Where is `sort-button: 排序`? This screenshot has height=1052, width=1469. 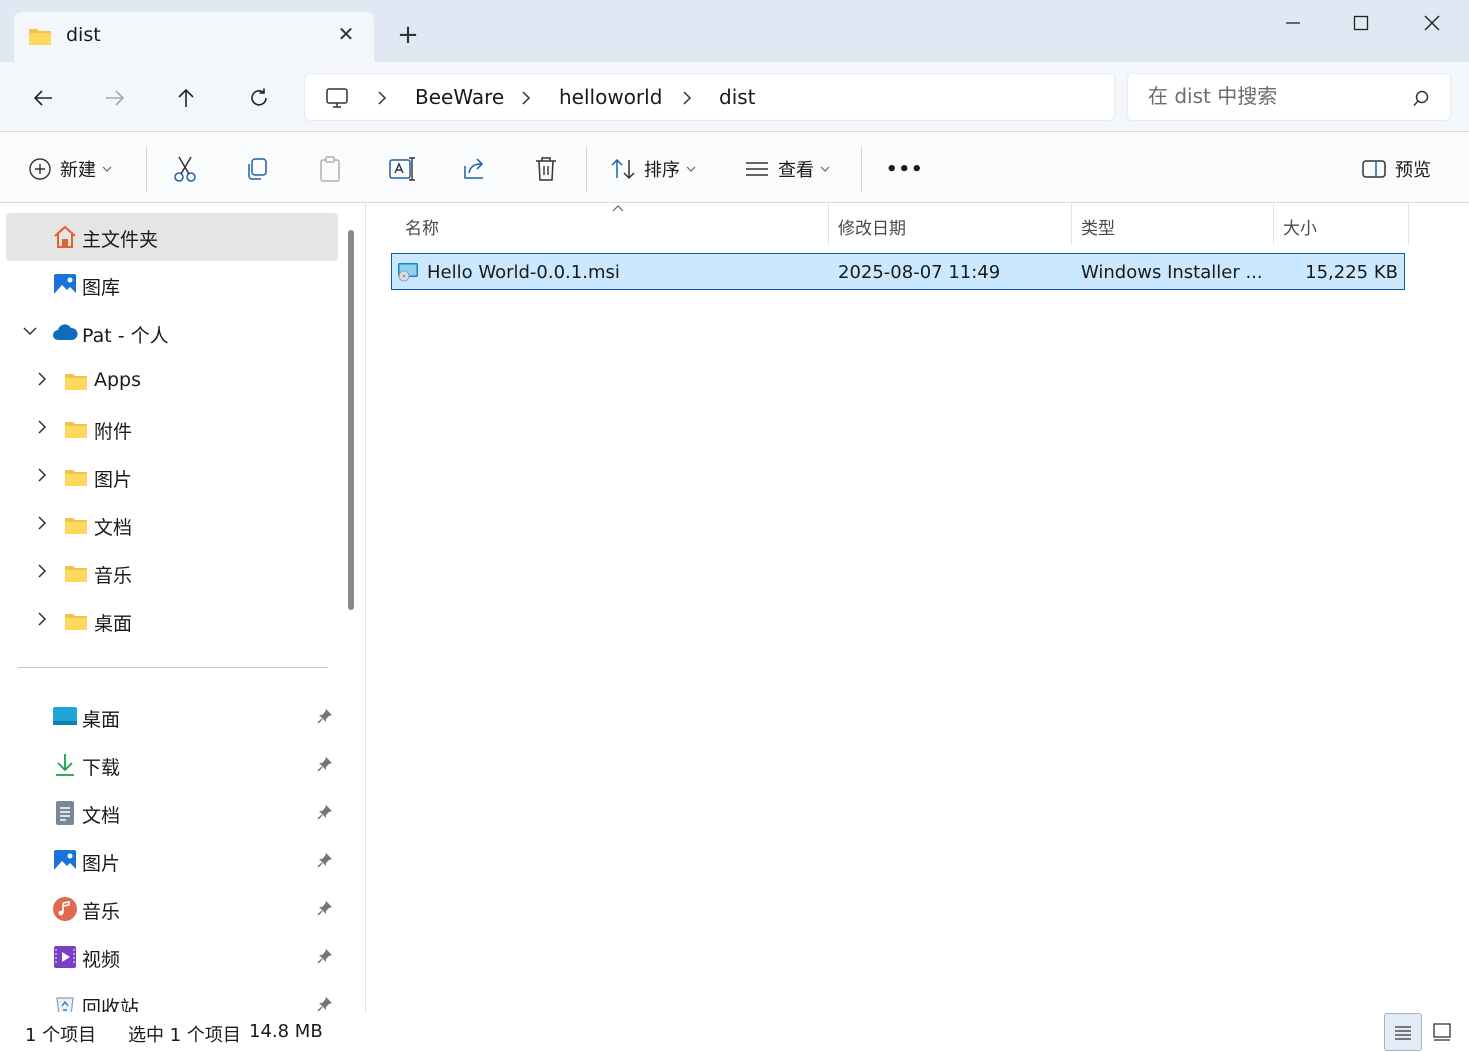
sort-button: 排序 is located at coordinates (653, 169).